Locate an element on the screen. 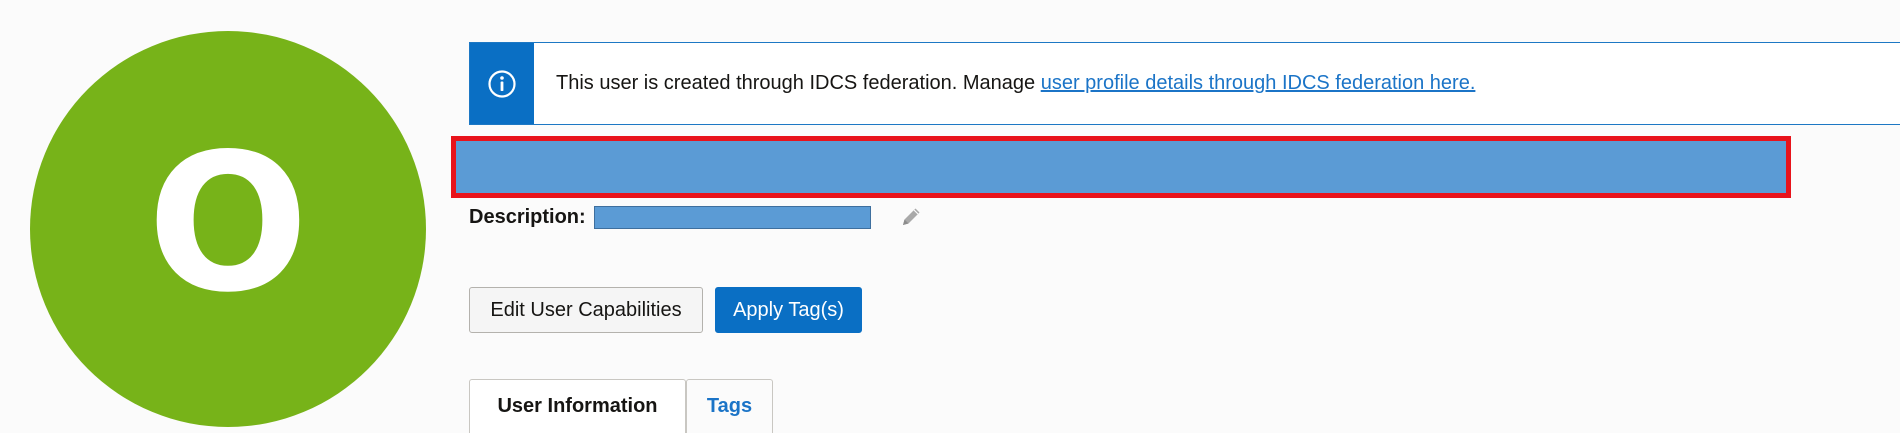 Image resolution: width=1900 pixels, height=433 pixels. description-row: Description: is located at coordinates (696, 217).